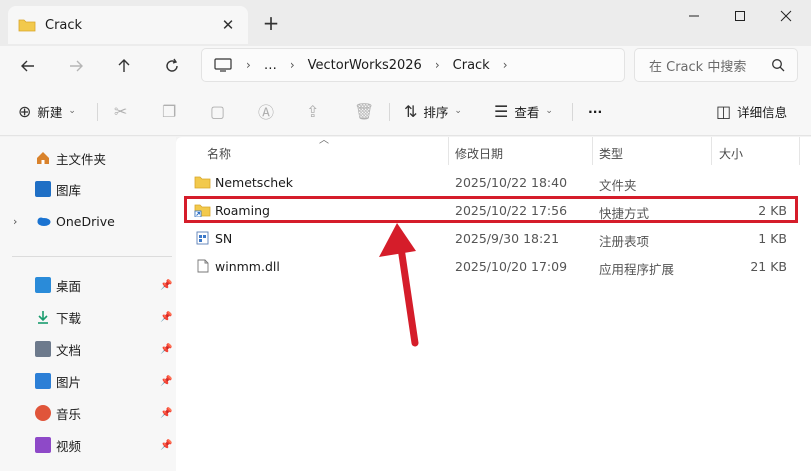  What do you see at coordinates (527, 112) in the screenshot?
I see `view-label: 查看` at bounding box center [527, 112].